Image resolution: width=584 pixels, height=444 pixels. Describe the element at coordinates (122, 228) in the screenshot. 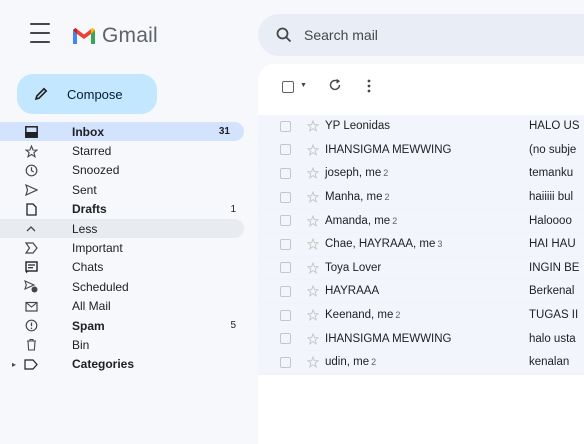

I see `sidebar-item-less: Less` at that location.